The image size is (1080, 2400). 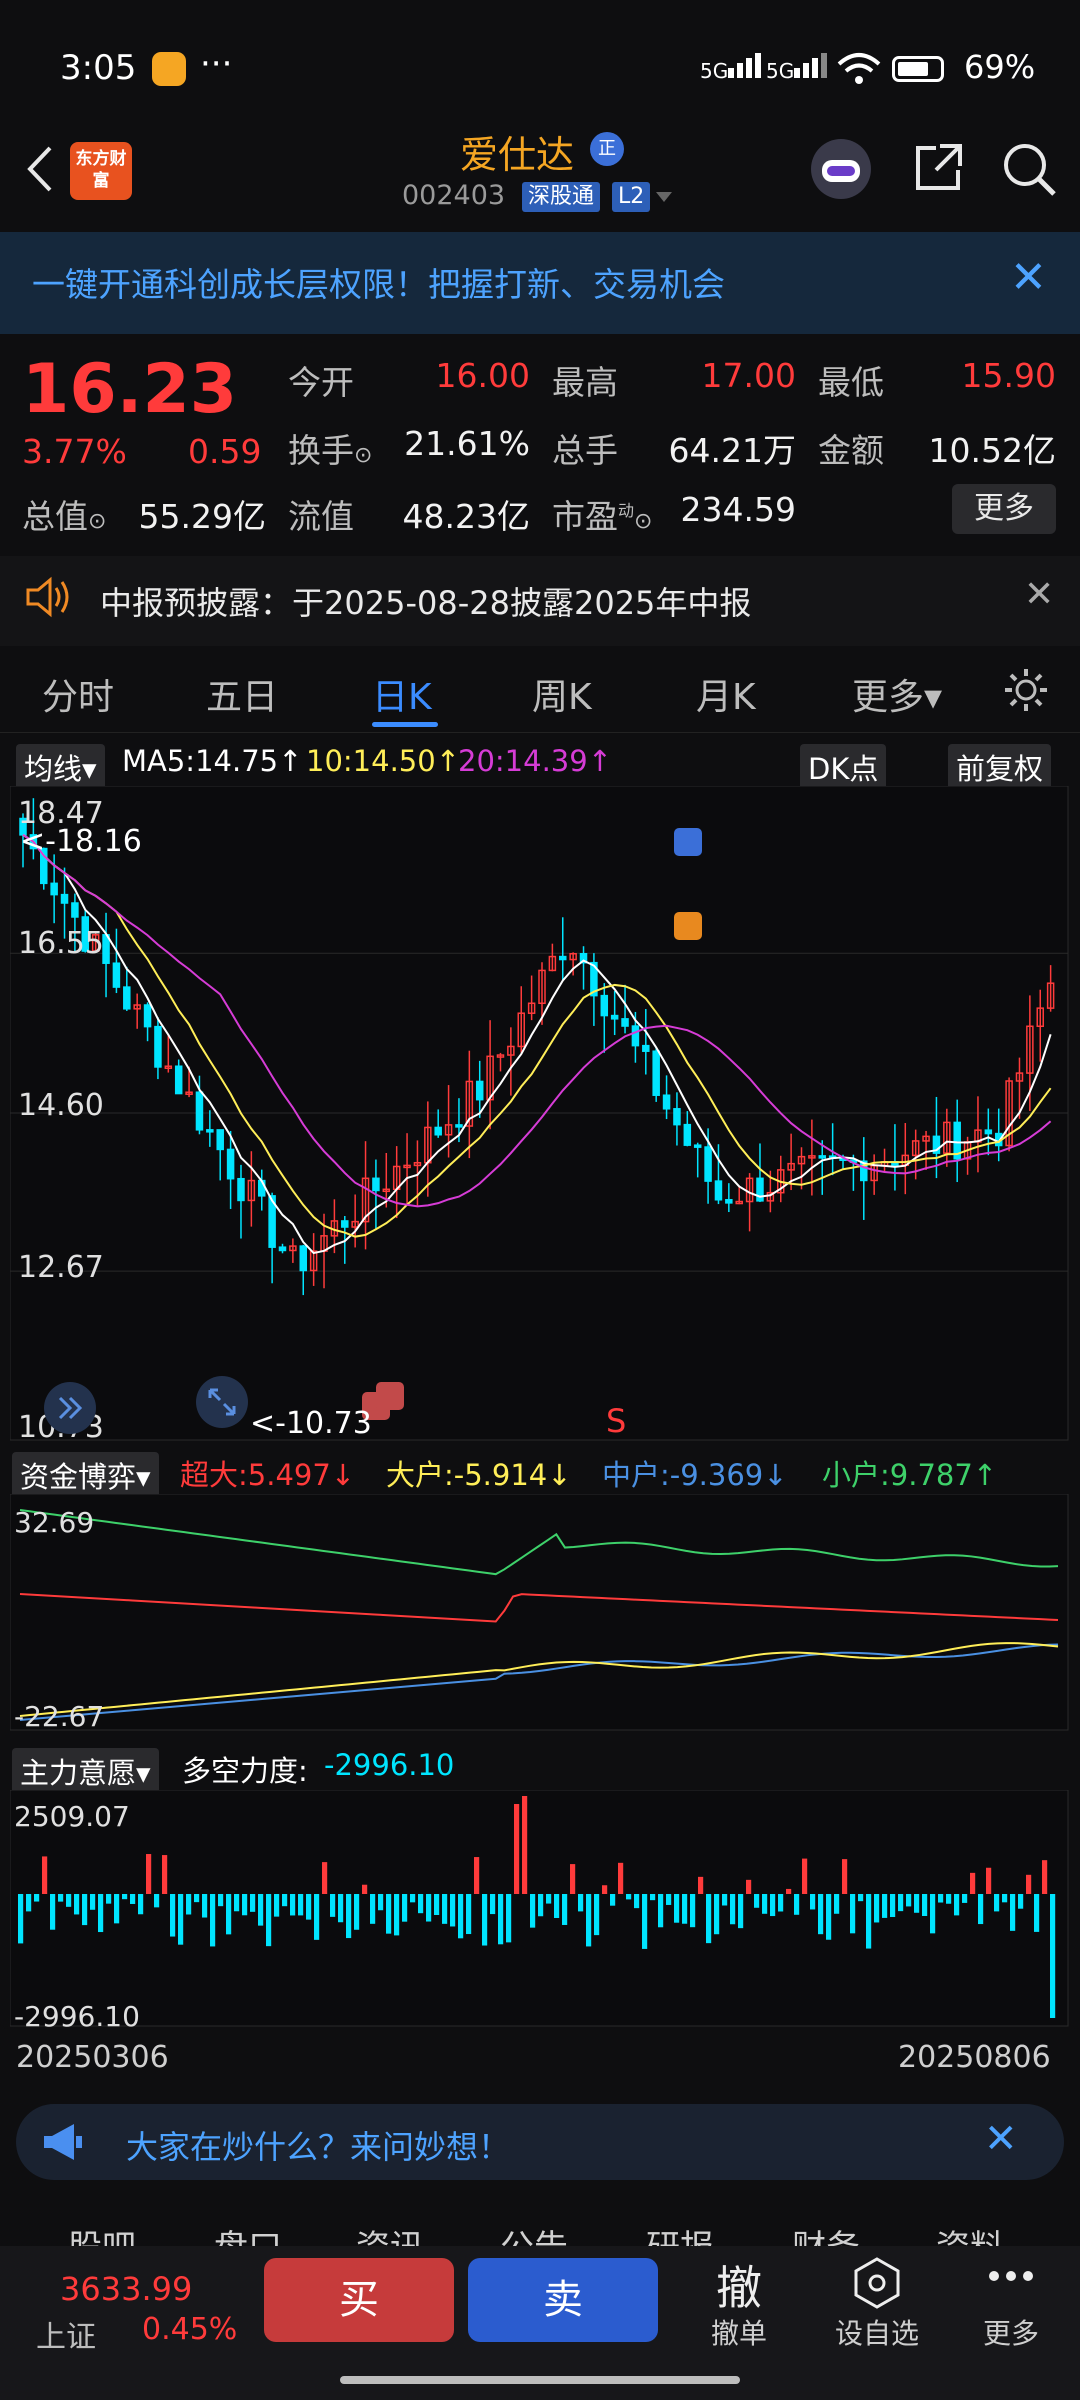 What do you see at coordinates (664, 197) in the screenshot?
I see `chevron-down-icon` at bounding box center [664, 197].